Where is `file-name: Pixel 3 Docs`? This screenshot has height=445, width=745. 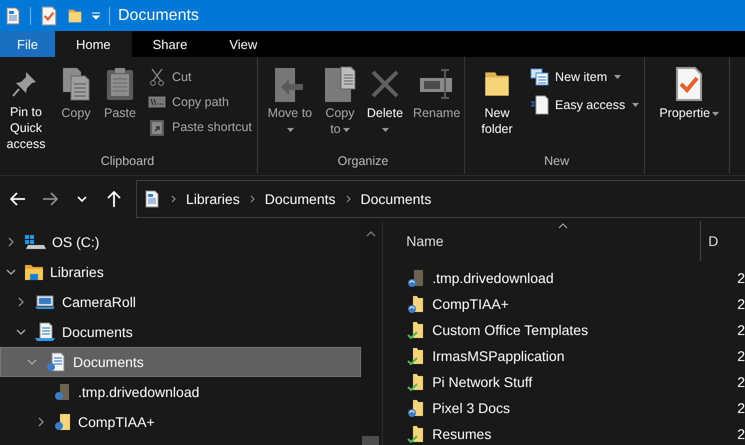
file-name: Pixel 3 Docs is located at coordinates (471, 408).